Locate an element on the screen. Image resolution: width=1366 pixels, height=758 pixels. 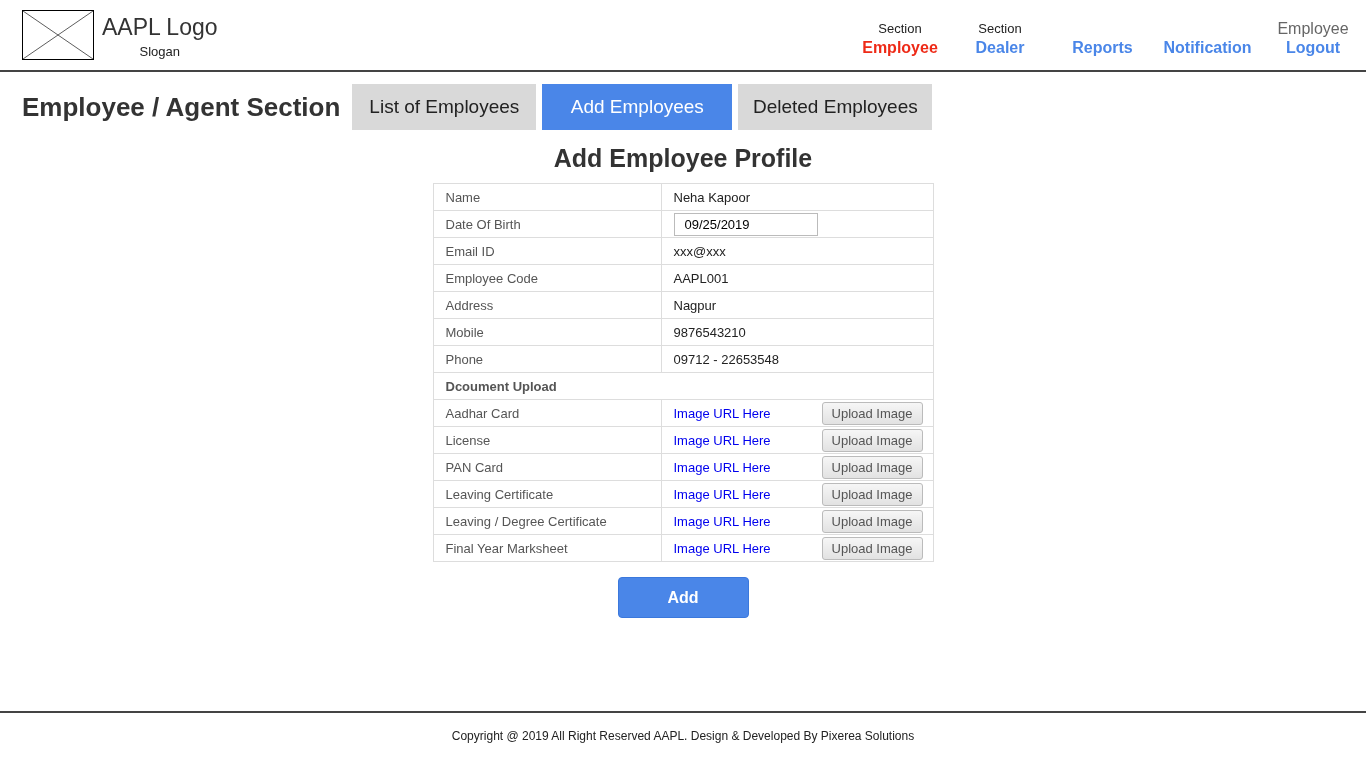
field-label: Final Year Marksheet is located at coordinates (547, 548).